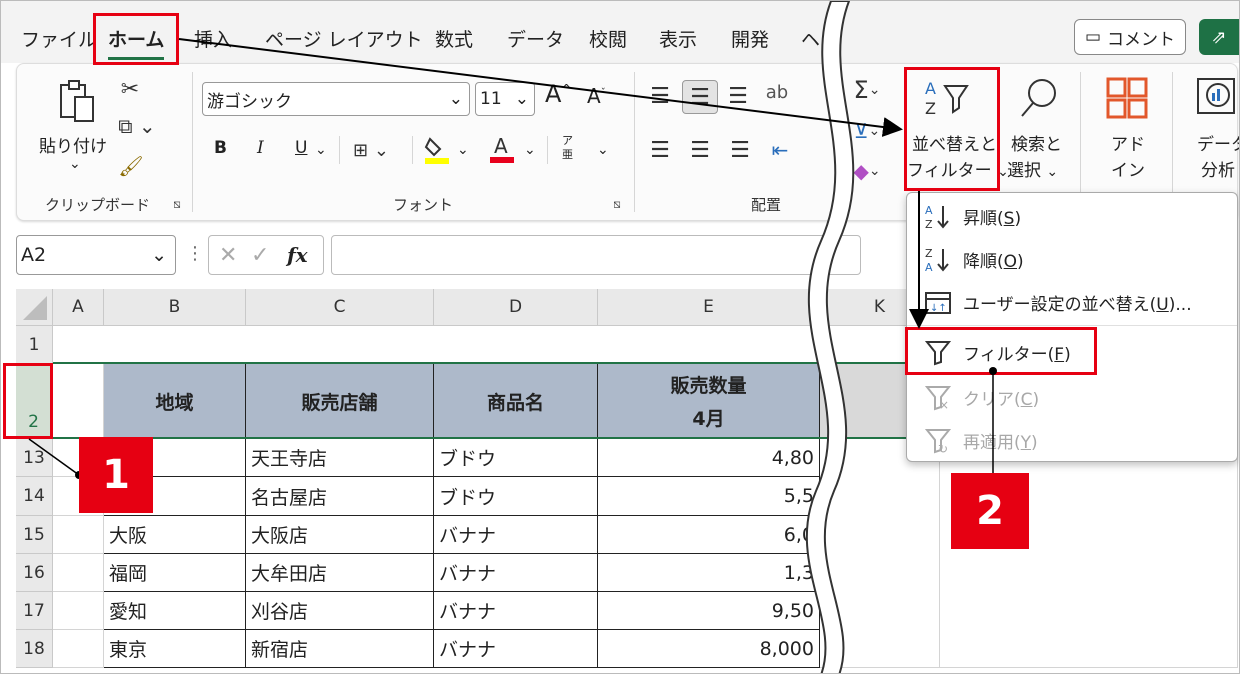  I want to click on step-badge-1: 1, so click(116, 475).